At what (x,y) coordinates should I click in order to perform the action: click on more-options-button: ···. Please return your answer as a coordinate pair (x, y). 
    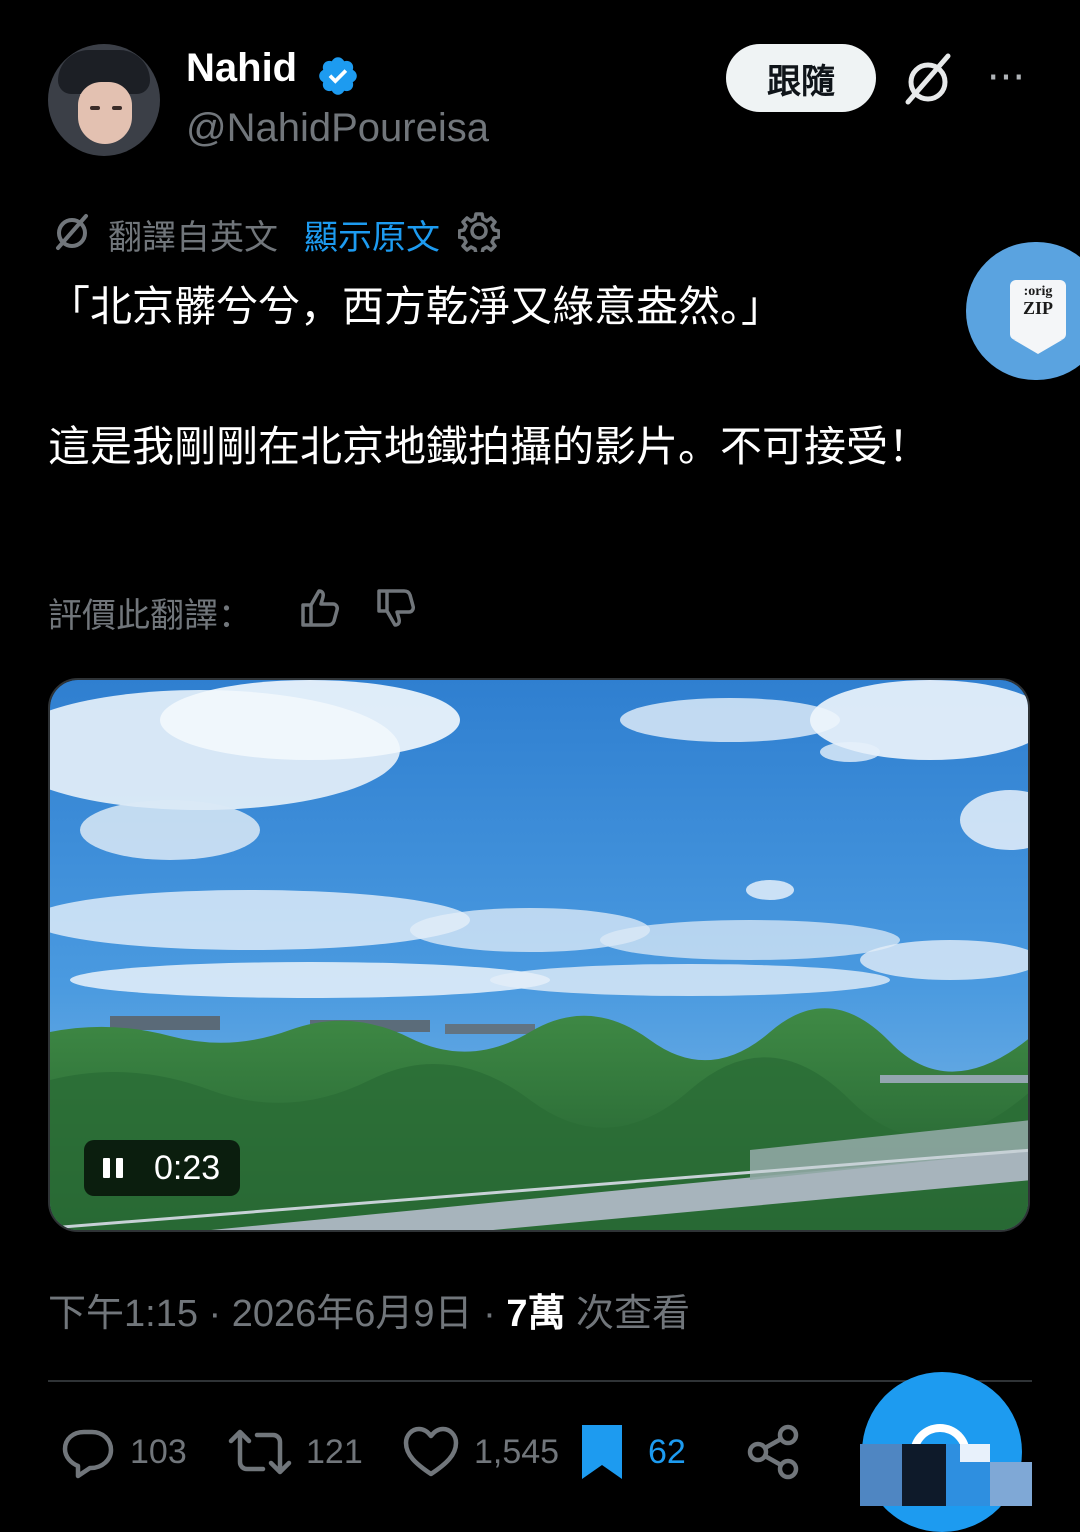
    Looking at the image, I should click on (1006, 78).